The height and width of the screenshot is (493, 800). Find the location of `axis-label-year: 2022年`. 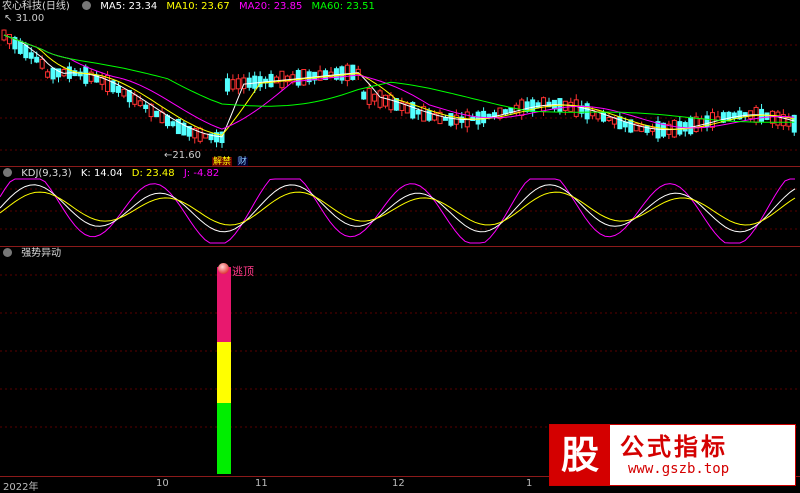

axis-label-year: 2022年 is located at coordinates (21, 487).